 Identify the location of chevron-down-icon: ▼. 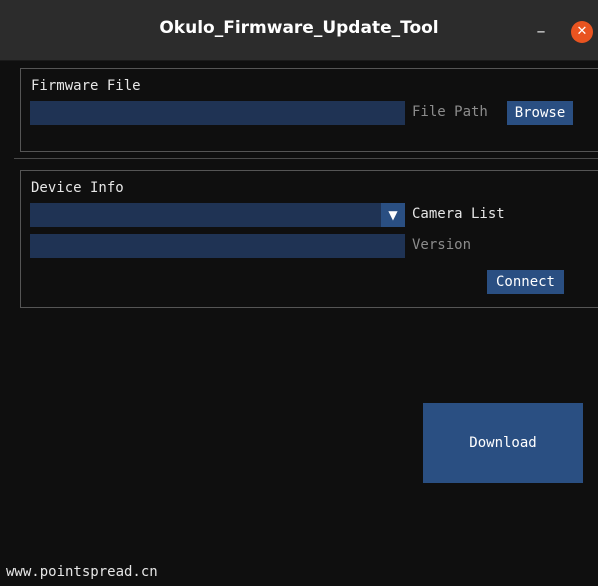
(393, 215).